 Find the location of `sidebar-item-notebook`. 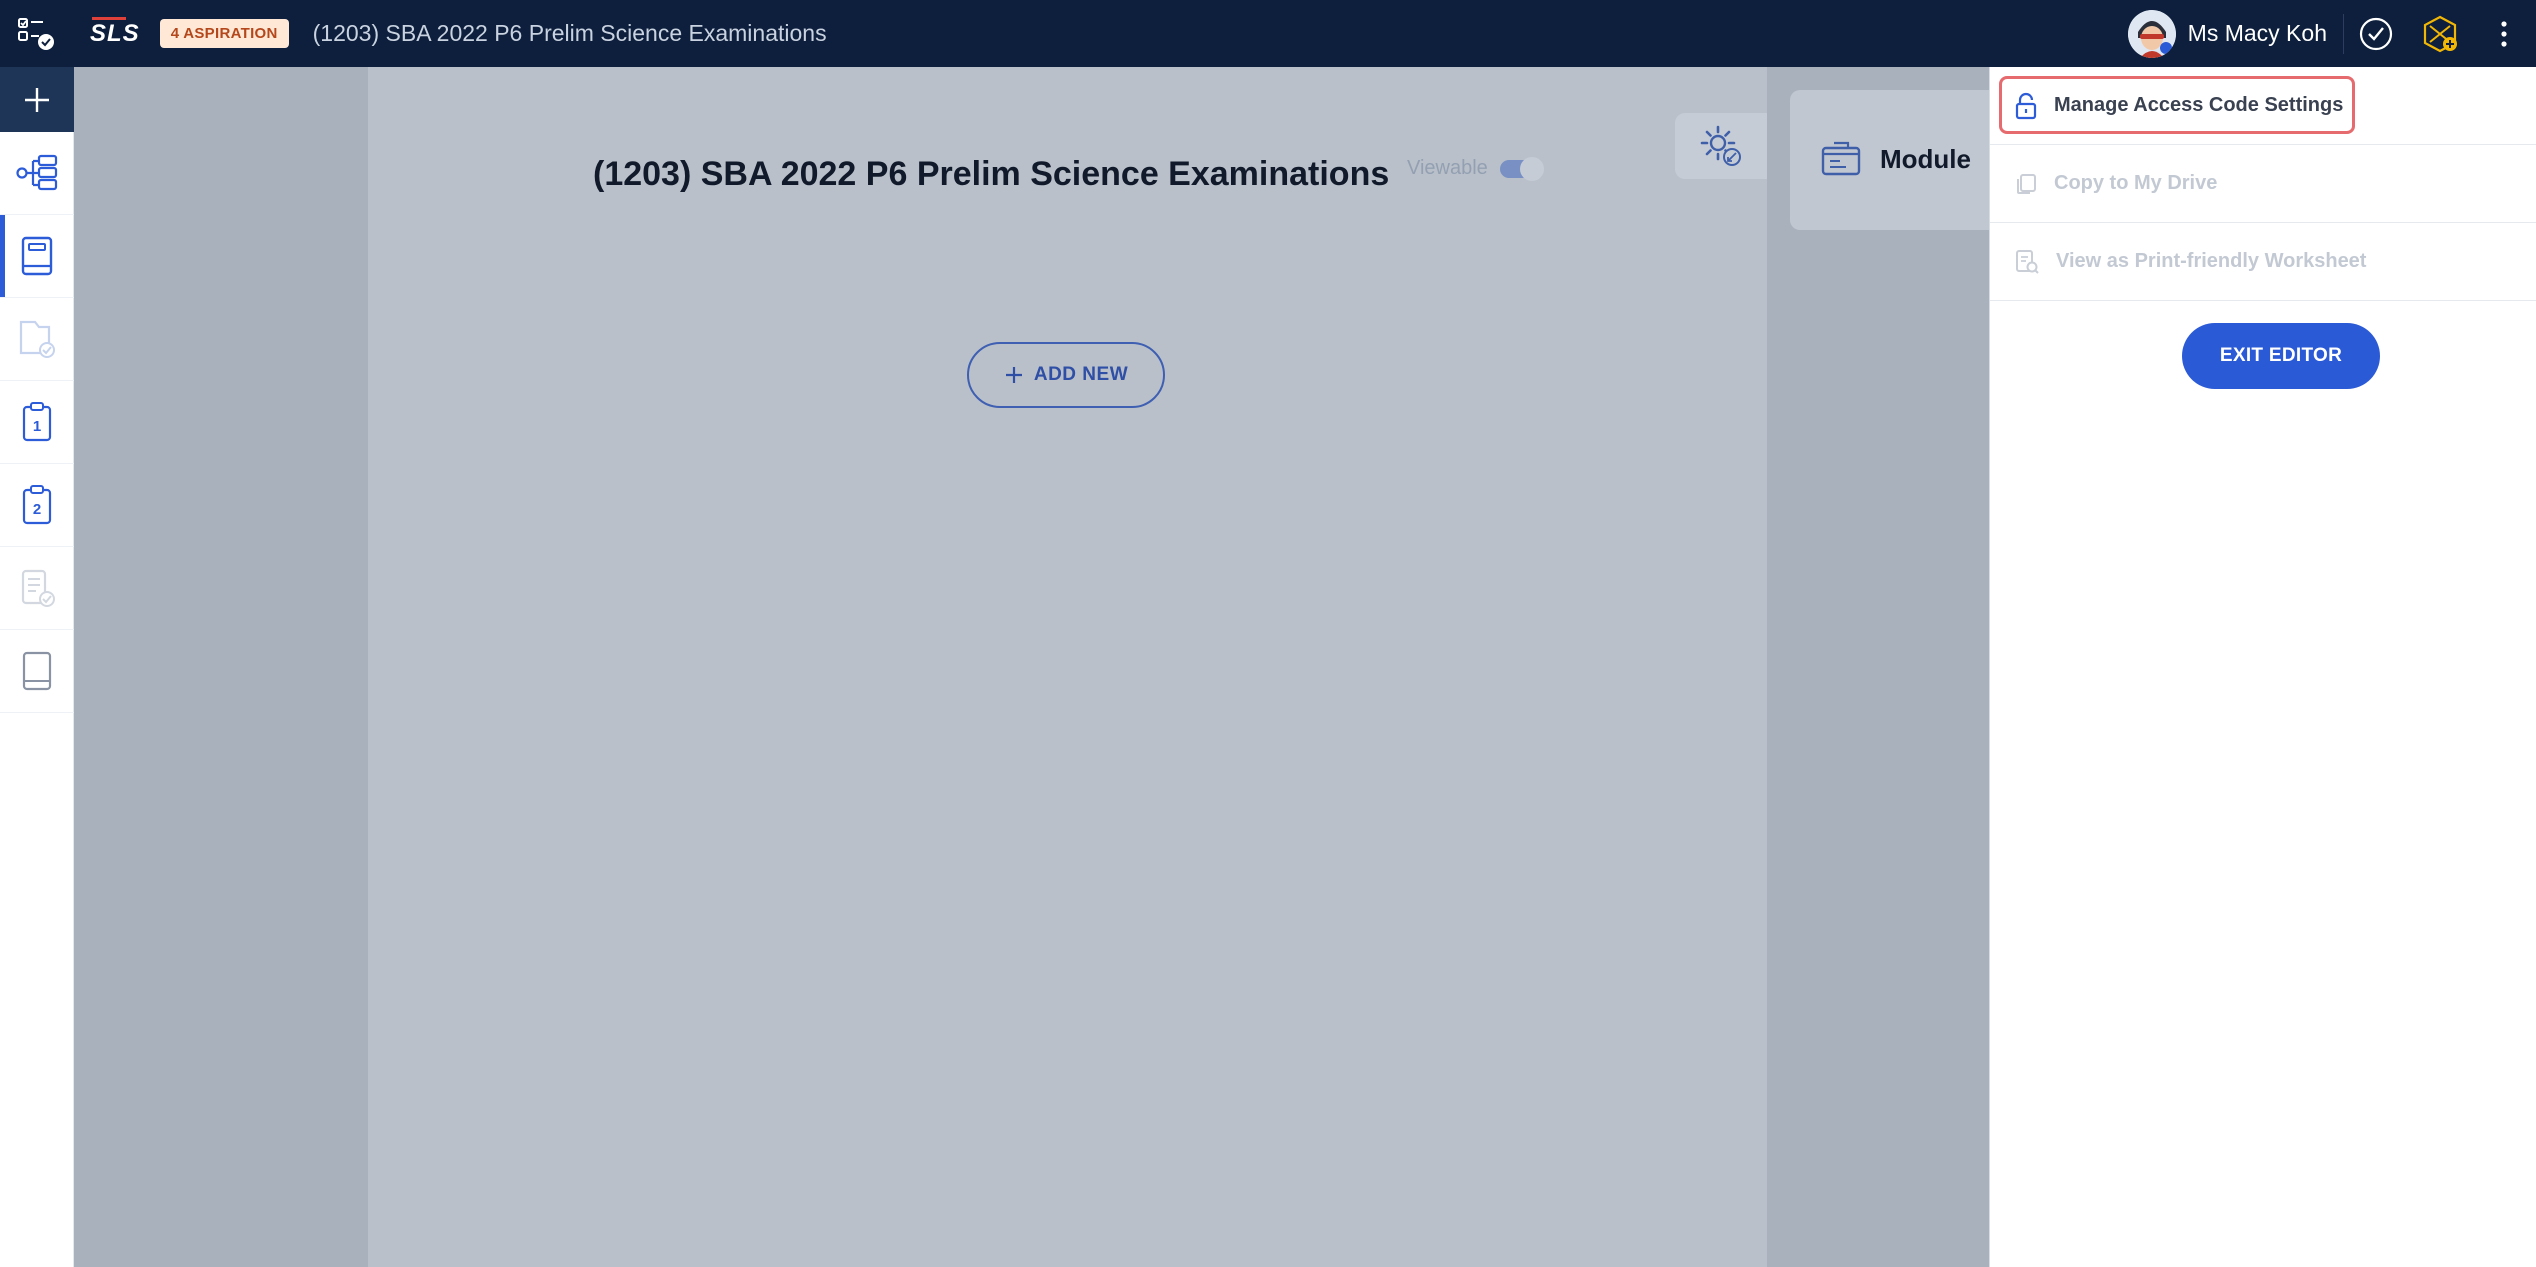

sidebar-item-notebook is located at coordinates (37, 671).